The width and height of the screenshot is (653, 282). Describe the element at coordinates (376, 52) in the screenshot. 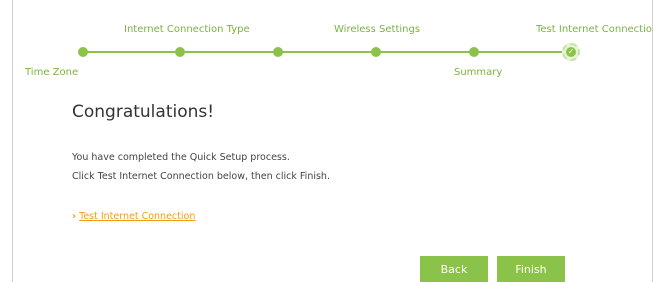

I see `step-dot-wireless-settings` at that location.